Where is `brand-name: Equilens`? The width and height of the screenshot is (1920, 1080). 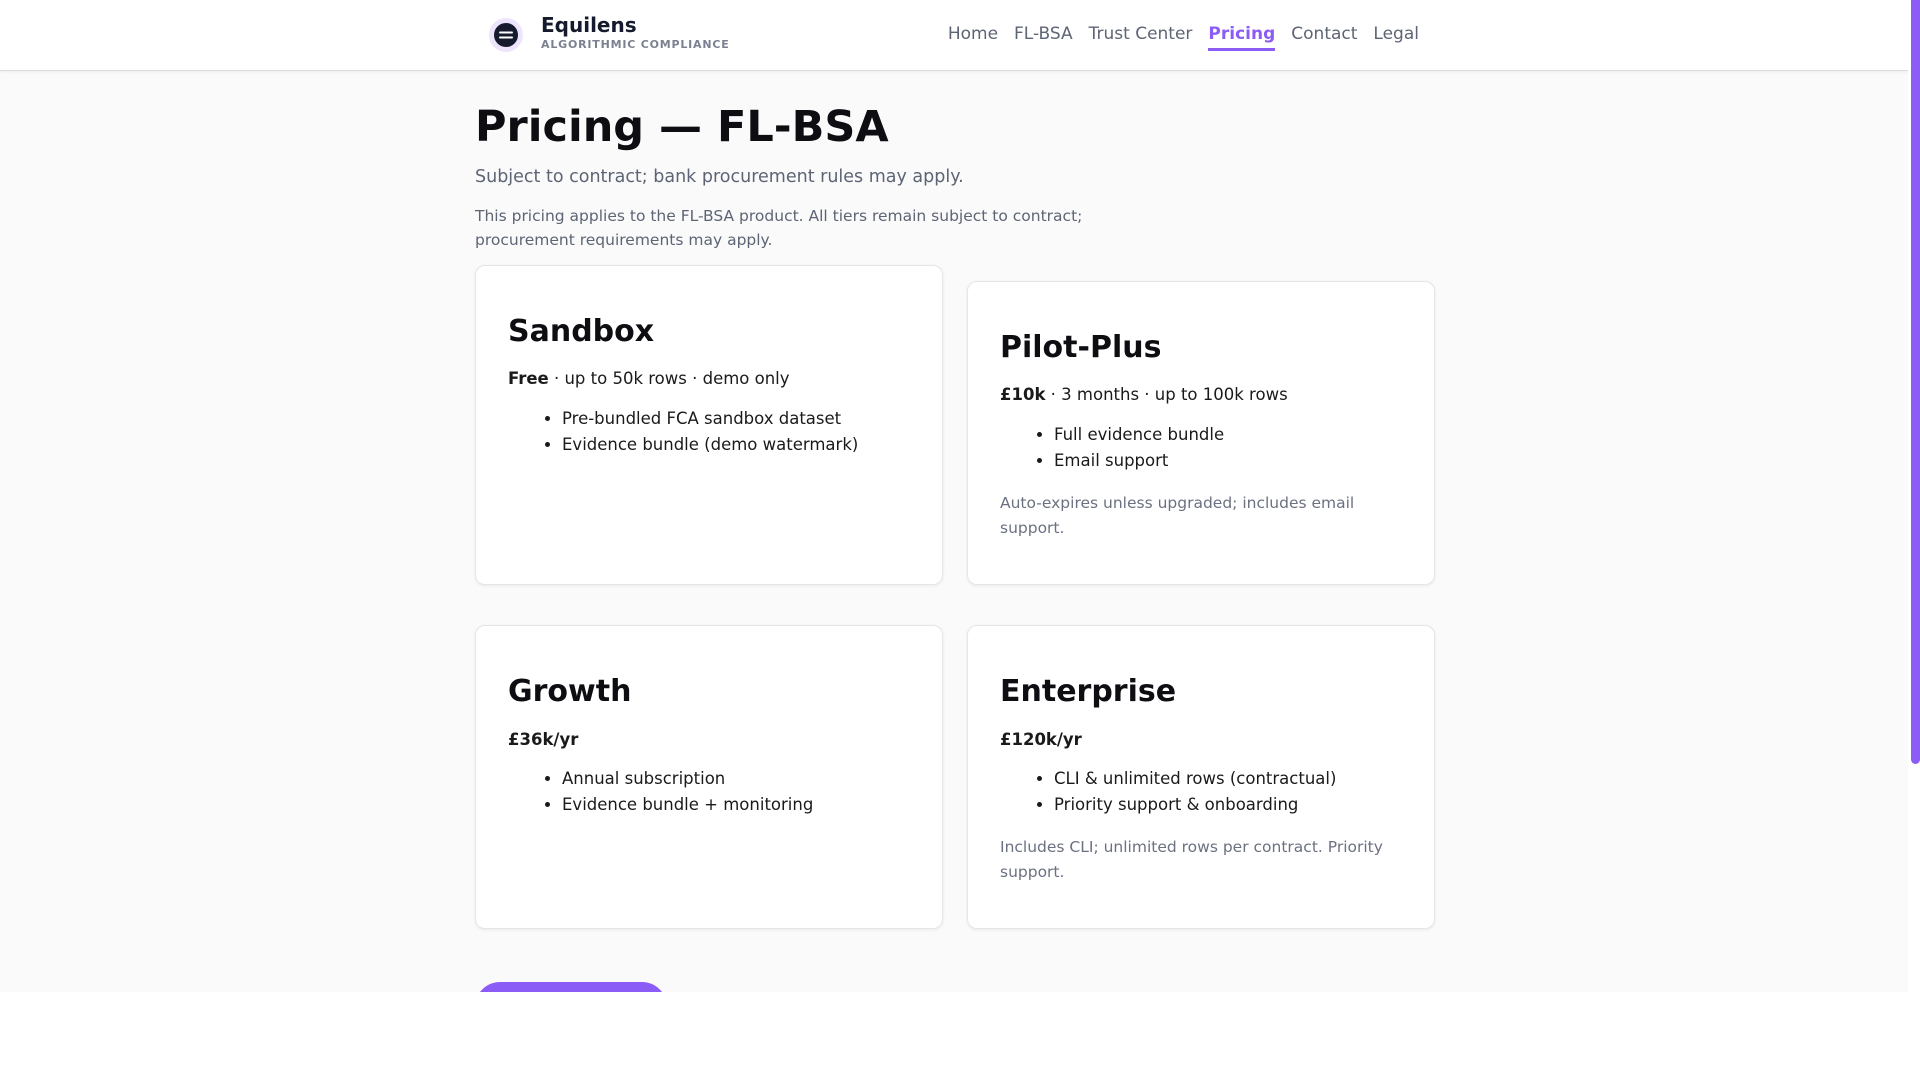 brand-name: Equilens is located at coordinates (589, 25).